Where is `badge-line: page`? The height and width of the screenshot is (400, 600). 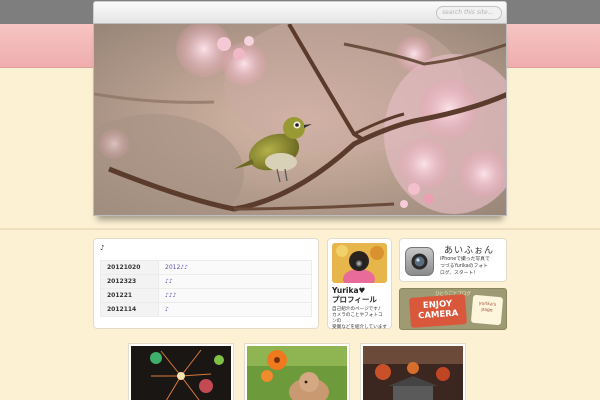
badge-line: page is located at coordinates (487, 310).